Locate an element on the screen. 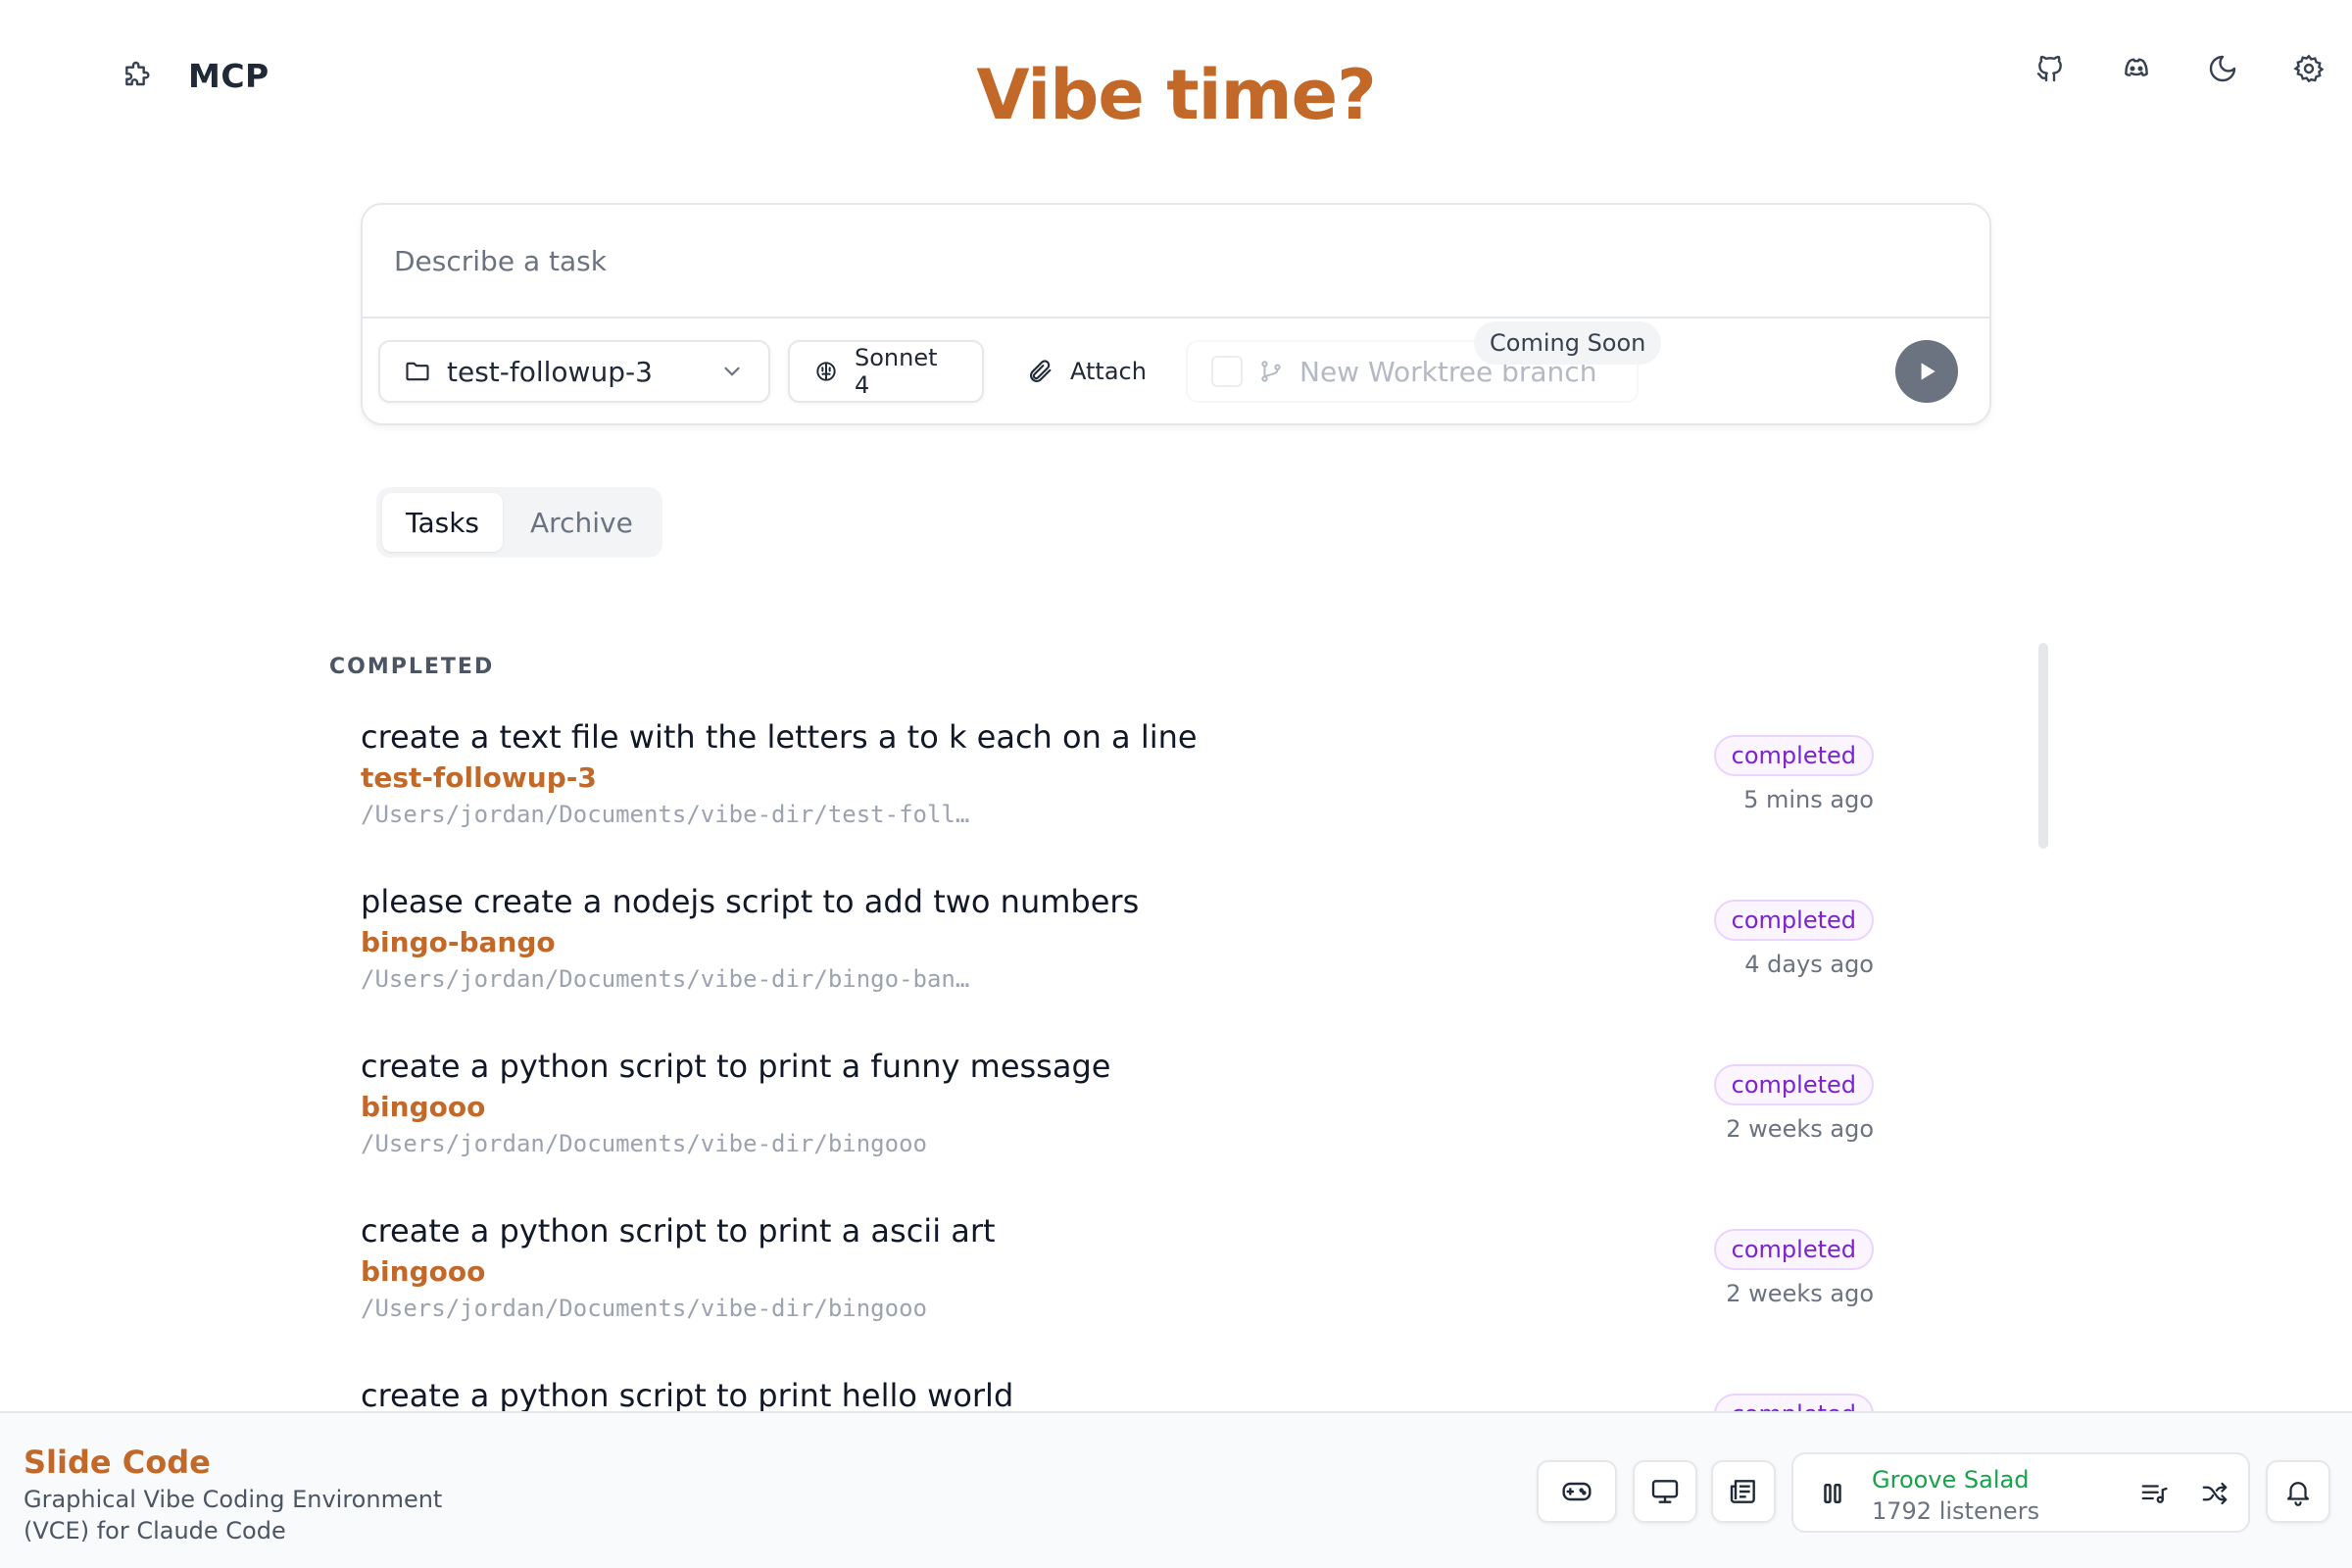 This screenshot has width=2352, height=1568. monitor-button is located at coordinates (1665, 1491).